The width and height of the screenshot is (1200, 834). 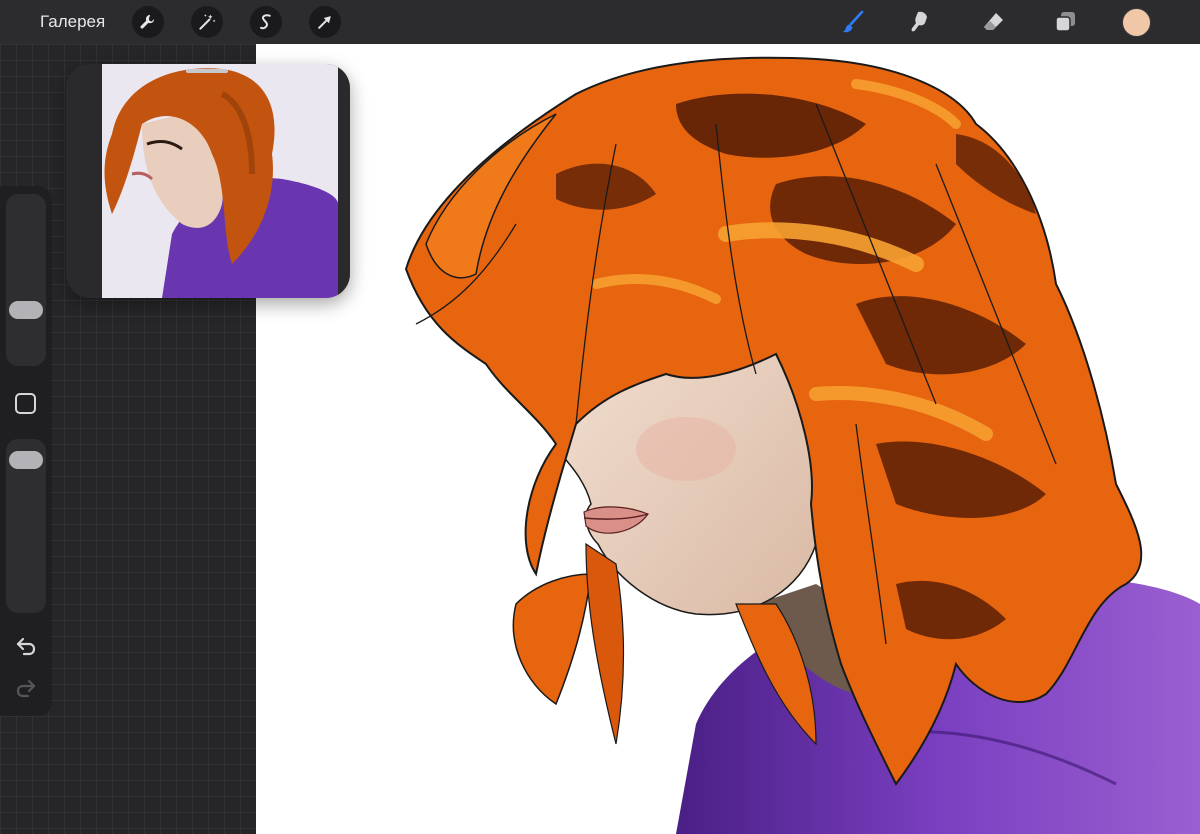 I want to click on smudge-tool-button, so click(x=921, y=22).